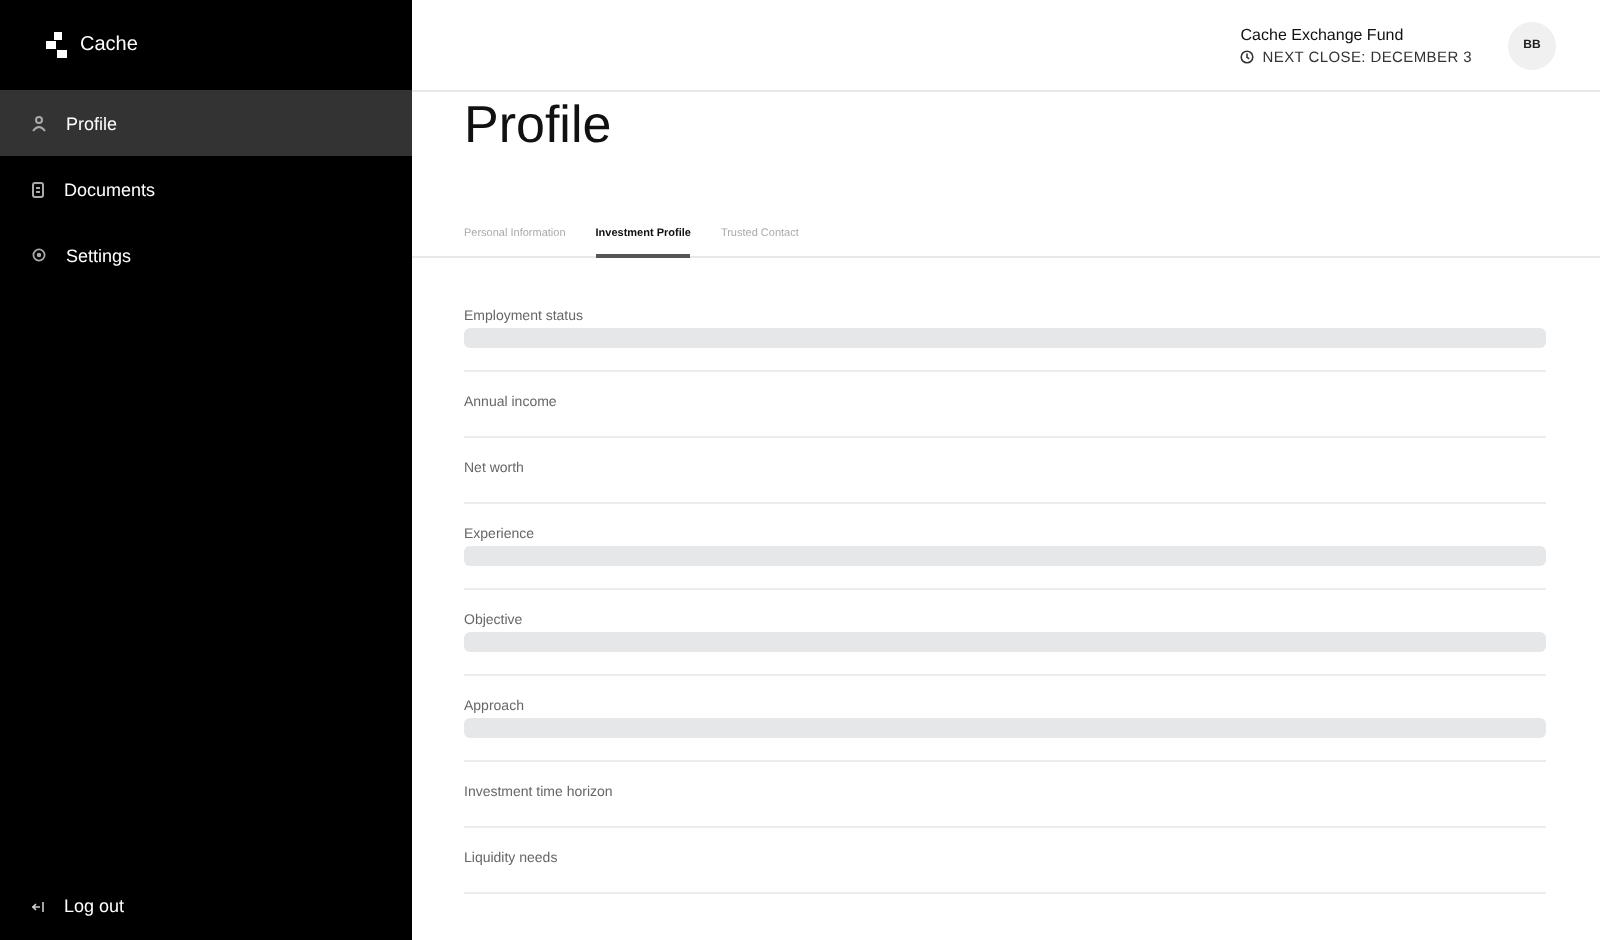 This screenshot has width=1600, height=940. Describe the element at coordinates (109, 45) in the screenshot. I see `brand-name: Cache` at that location.